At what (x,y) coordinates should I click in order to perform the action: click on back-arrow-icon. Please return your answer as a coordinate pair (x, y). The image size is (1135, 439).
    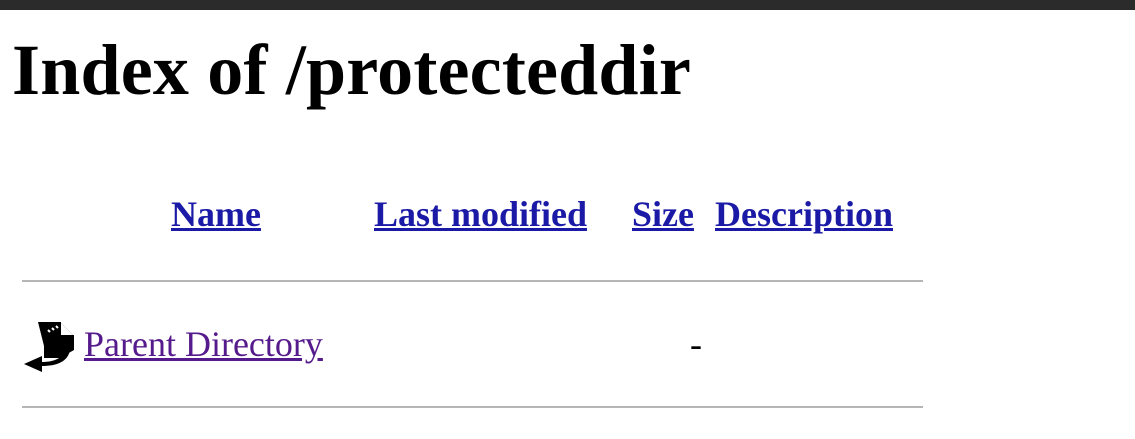
    Looking at the image, I should click on (49, 347).